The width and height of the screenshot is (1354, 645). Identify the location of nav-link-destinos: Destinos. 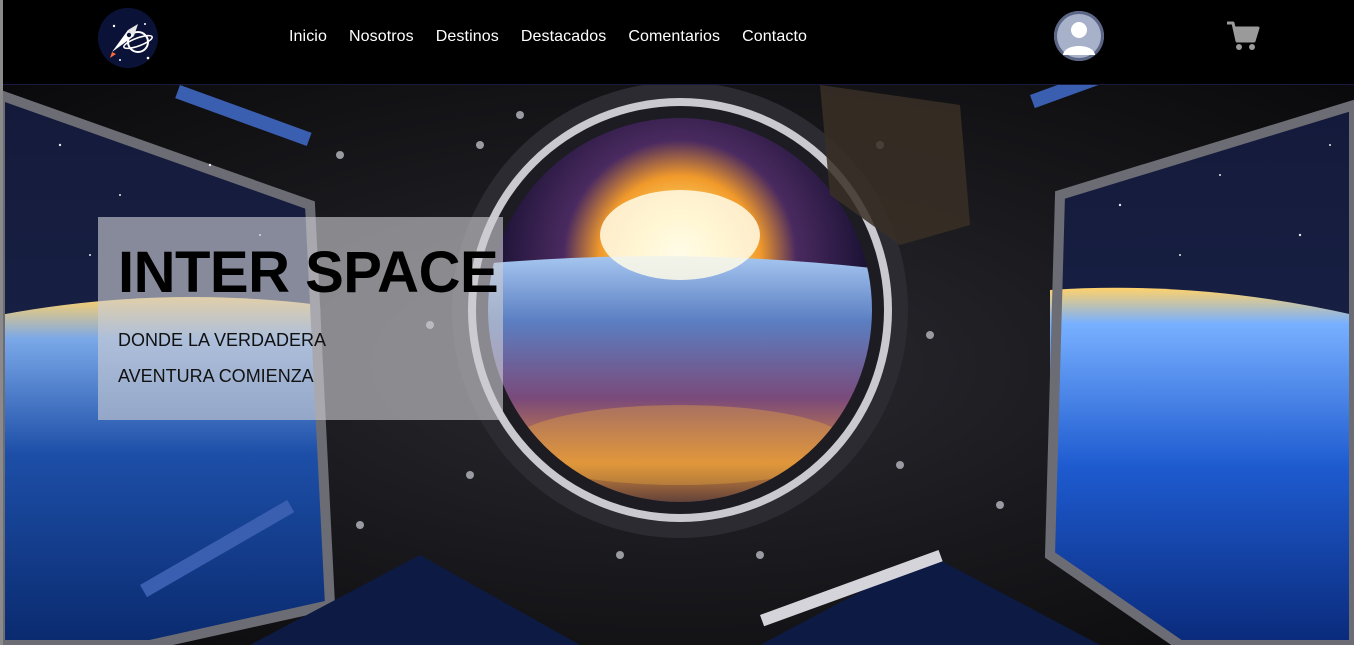
(467, 36).